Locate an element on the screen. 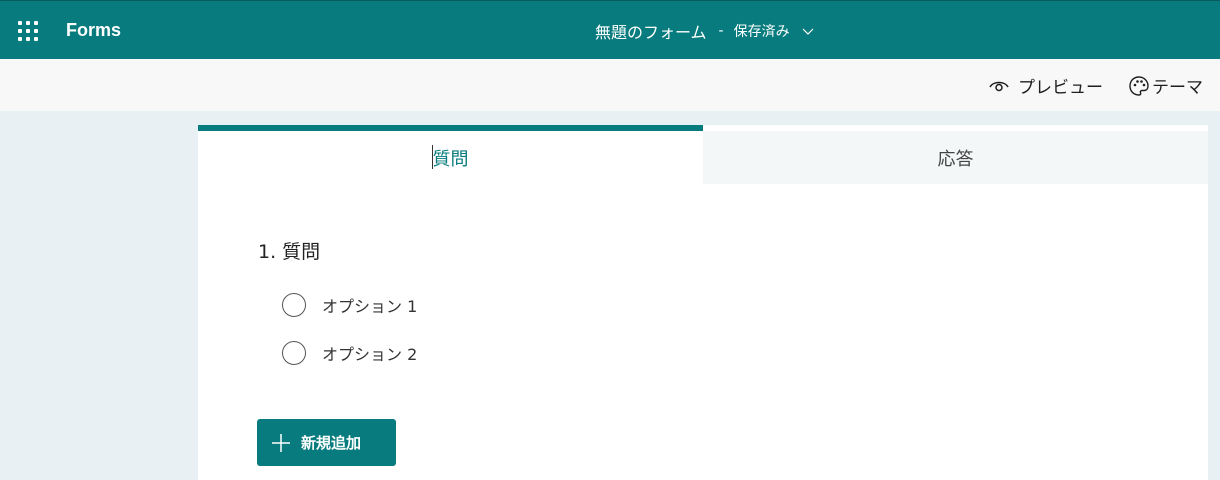 This screenshot has height=480, width=1220. option-item: オプション 1 is located at coordinates (349, 305).